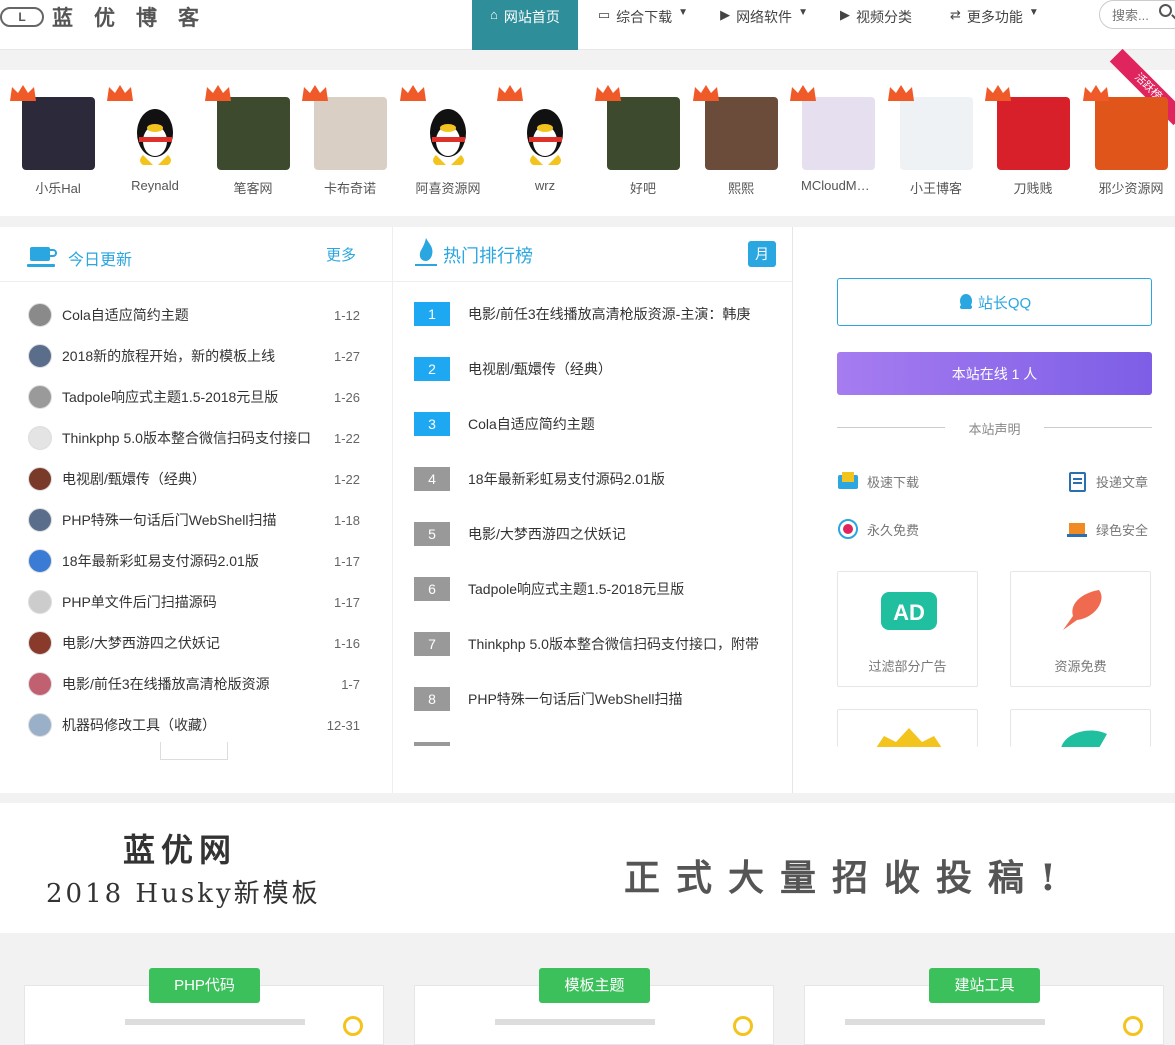 This screenshot has height=1045, width=1175. I want to click on friend-item: 小王博客, so click(930, 141).